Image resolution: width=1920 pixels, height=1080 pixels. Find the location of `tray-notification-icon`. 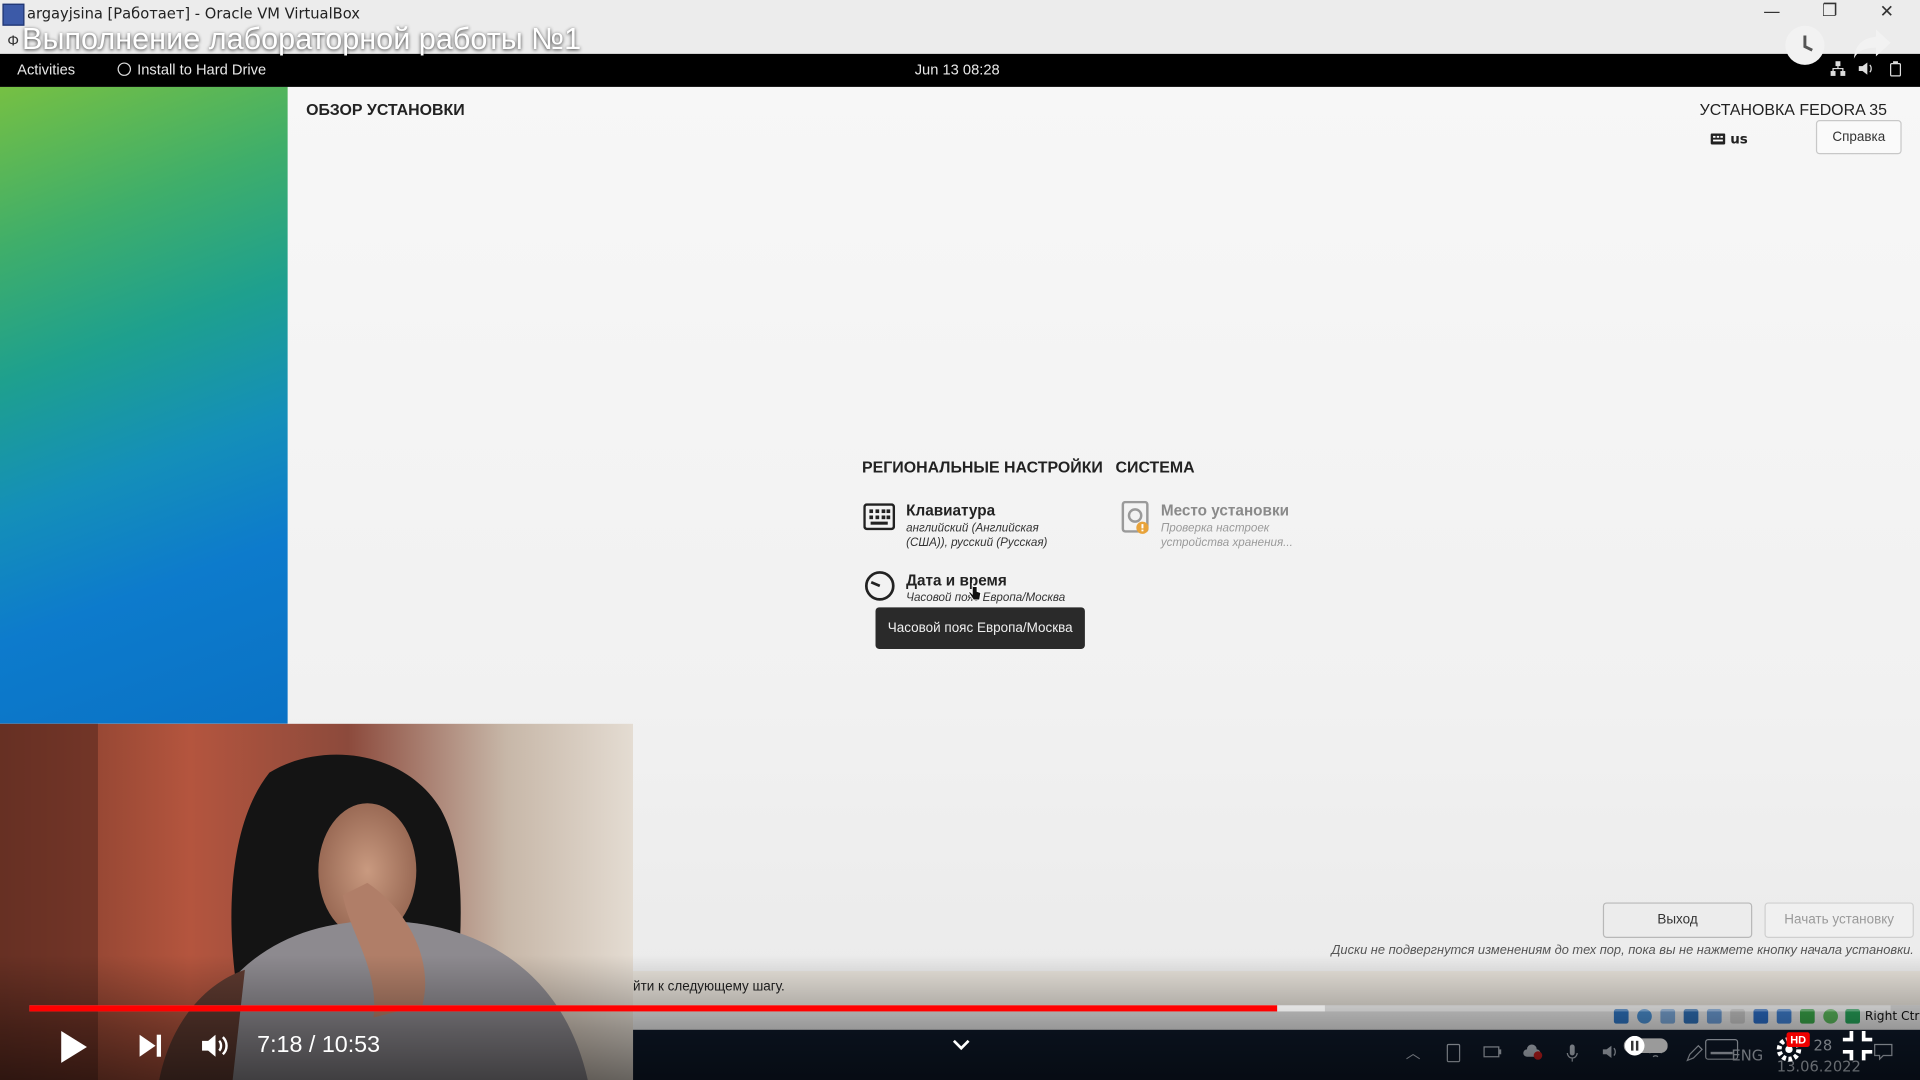

tray-notification-icon is located at coordinates (1883, 1053).